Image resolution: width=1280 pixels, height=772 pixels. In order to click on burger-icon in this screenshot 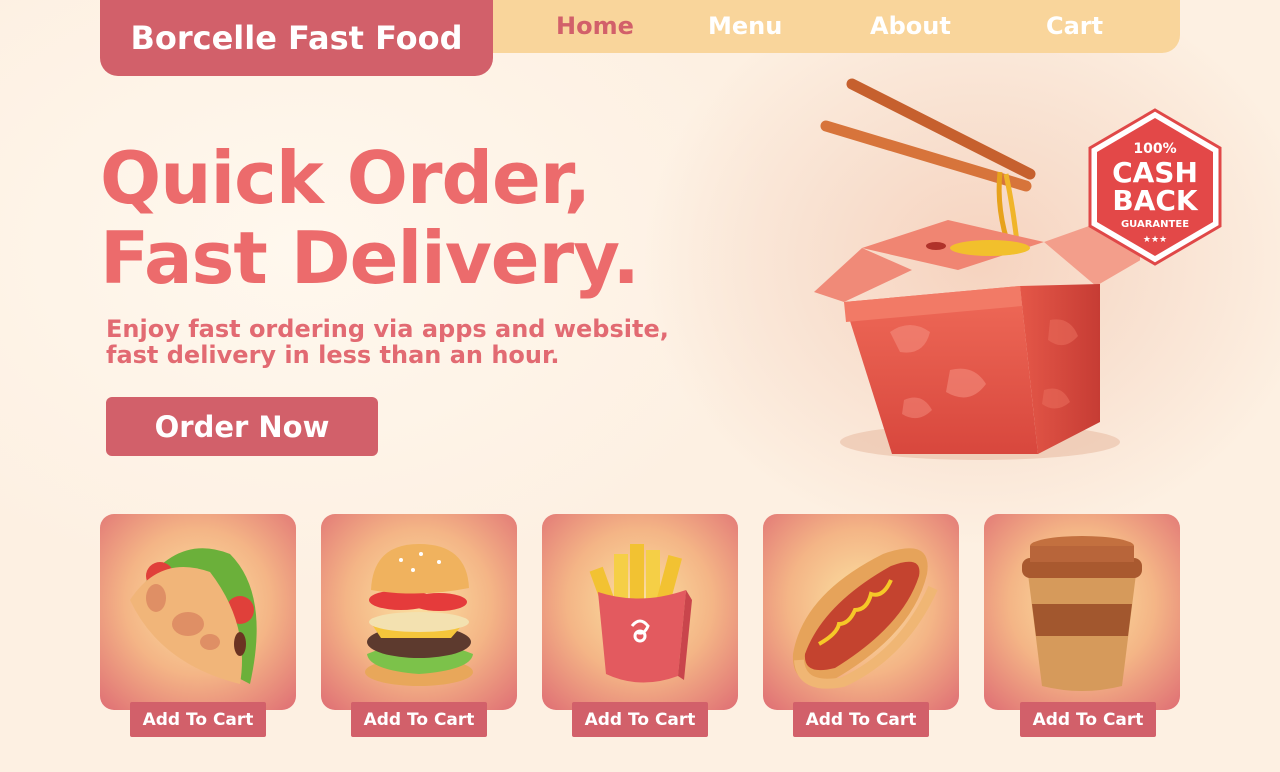, I will do `click(419, 615)`.